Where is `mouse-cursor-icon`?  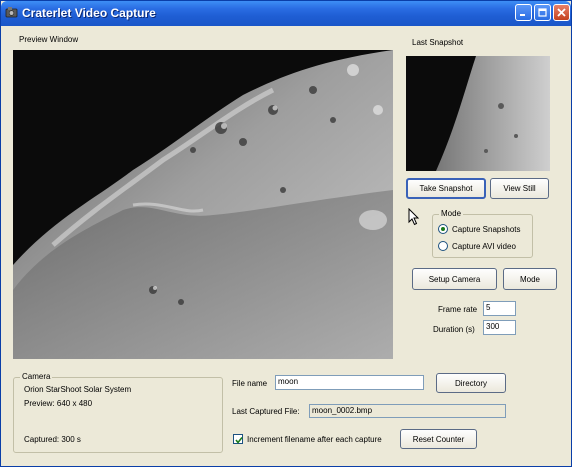
mouse-cursor-icon is located at coordinates (414, 217).